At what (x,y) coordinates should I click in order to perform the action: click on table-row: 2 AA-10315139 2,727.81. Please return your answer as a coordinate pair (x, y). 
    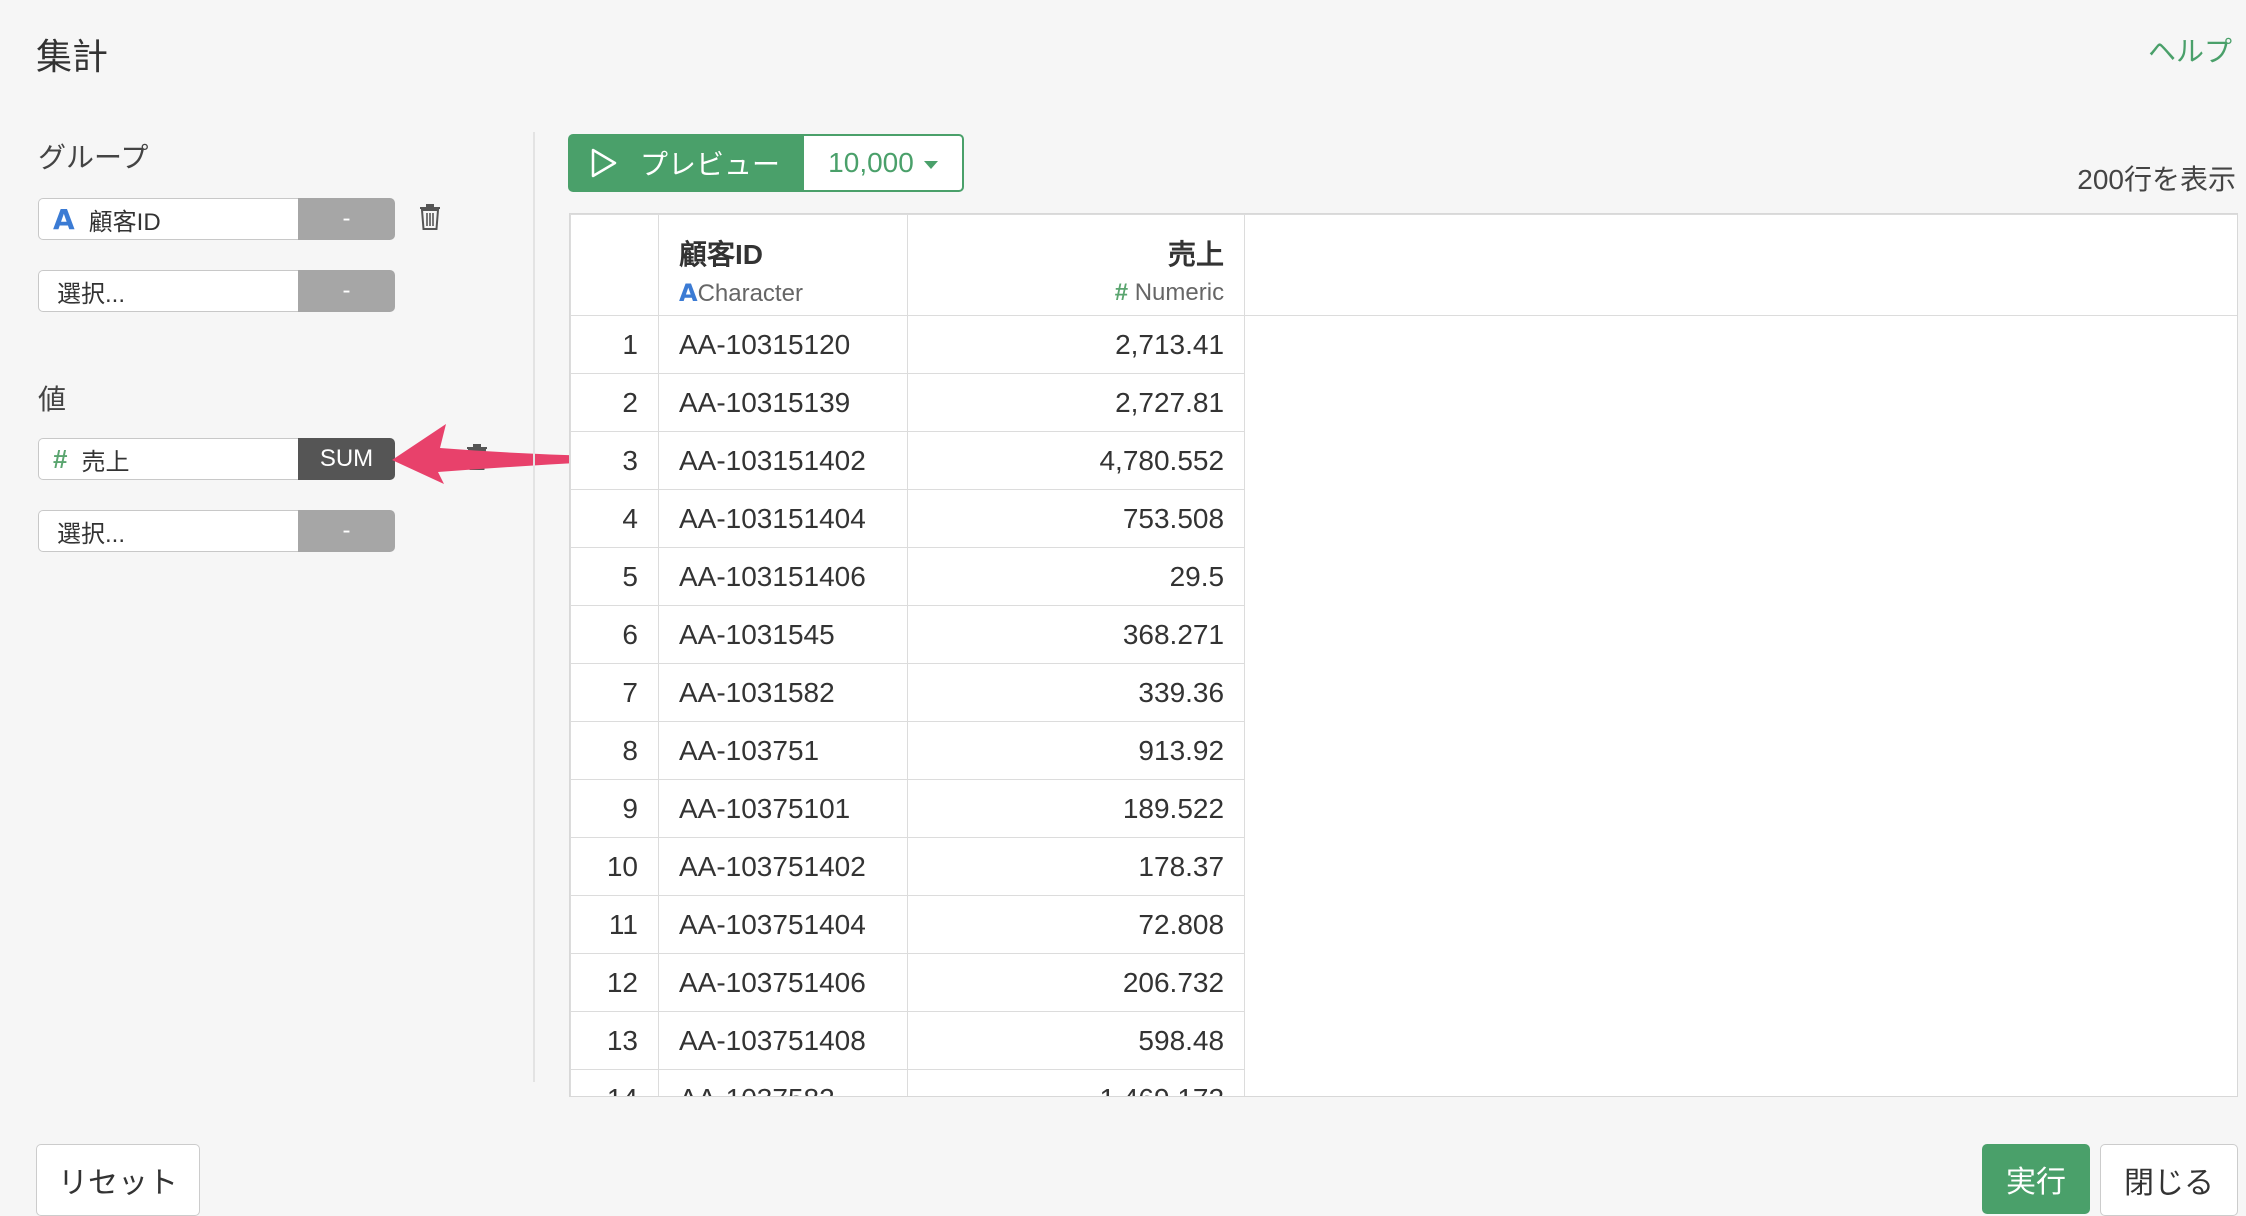
    Looking at the image, I should click on (1404, 402).